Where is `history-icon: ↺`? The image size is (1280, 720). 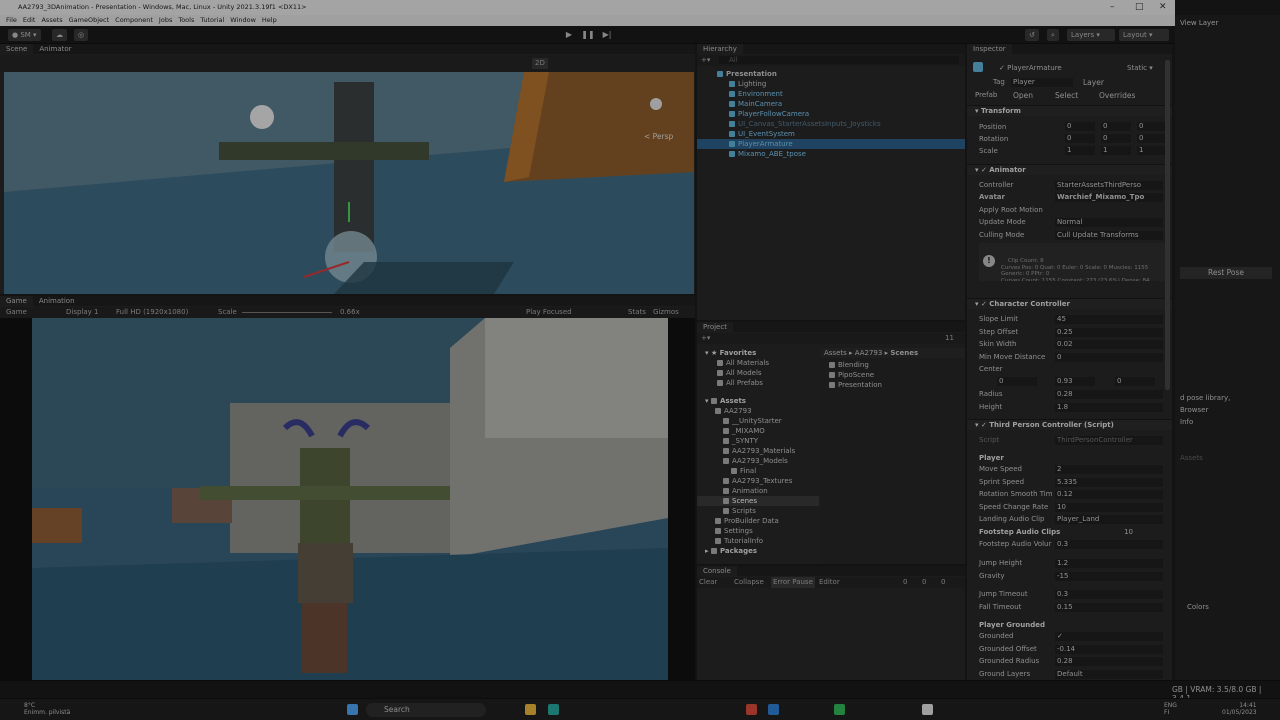
history-icon: ↺ is located at coordinates (1032, 35).